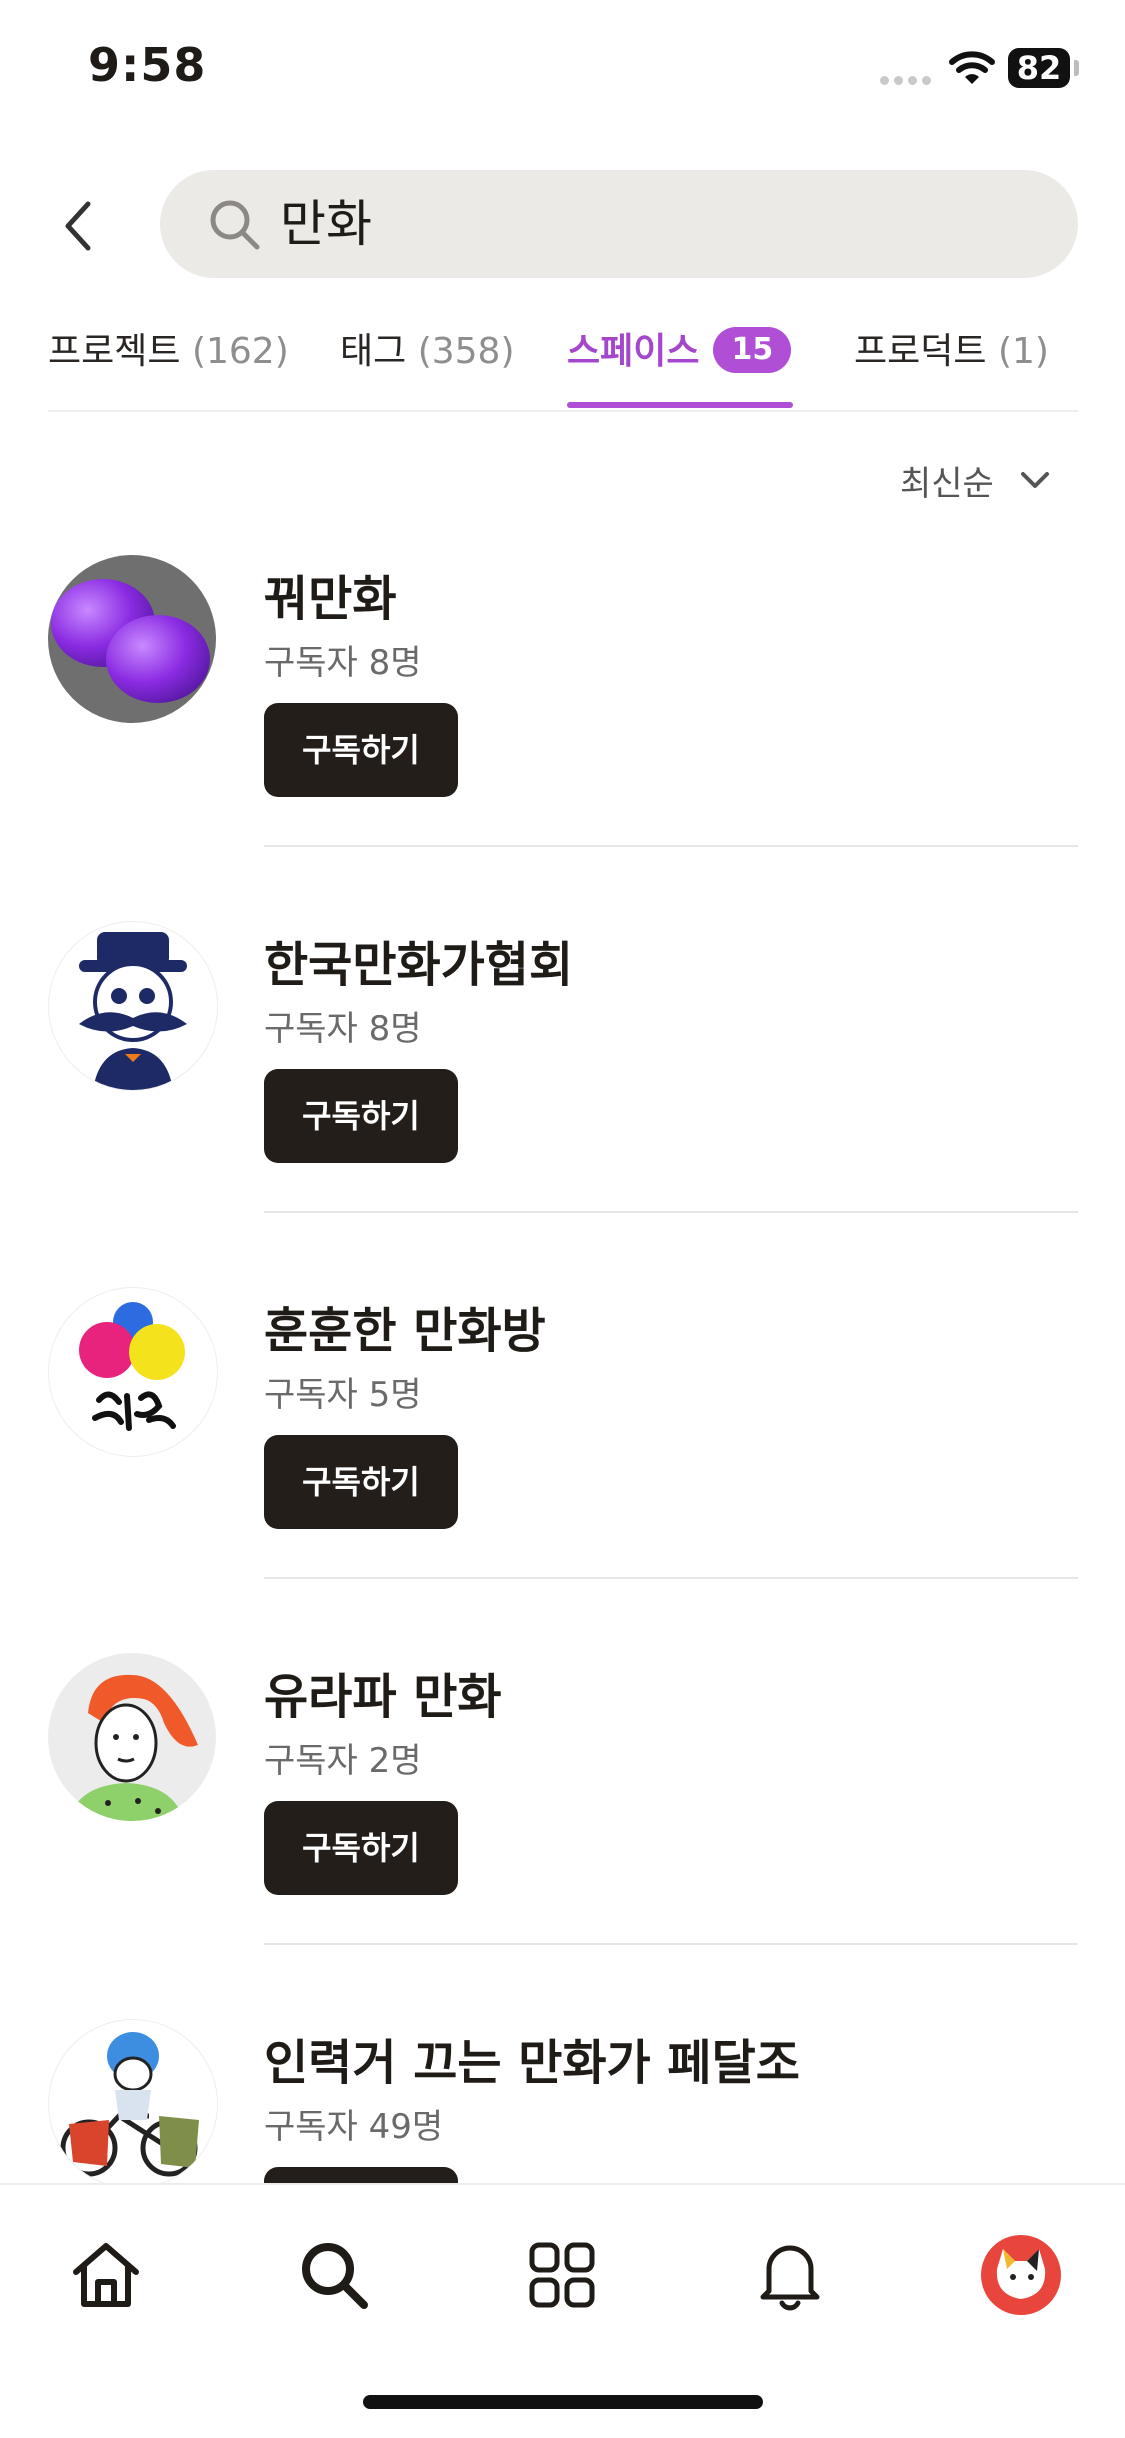 The height and width of the screenshot is (2438, 1125). I want to click on sort-dropdown: 최신순, so click(975, 480).